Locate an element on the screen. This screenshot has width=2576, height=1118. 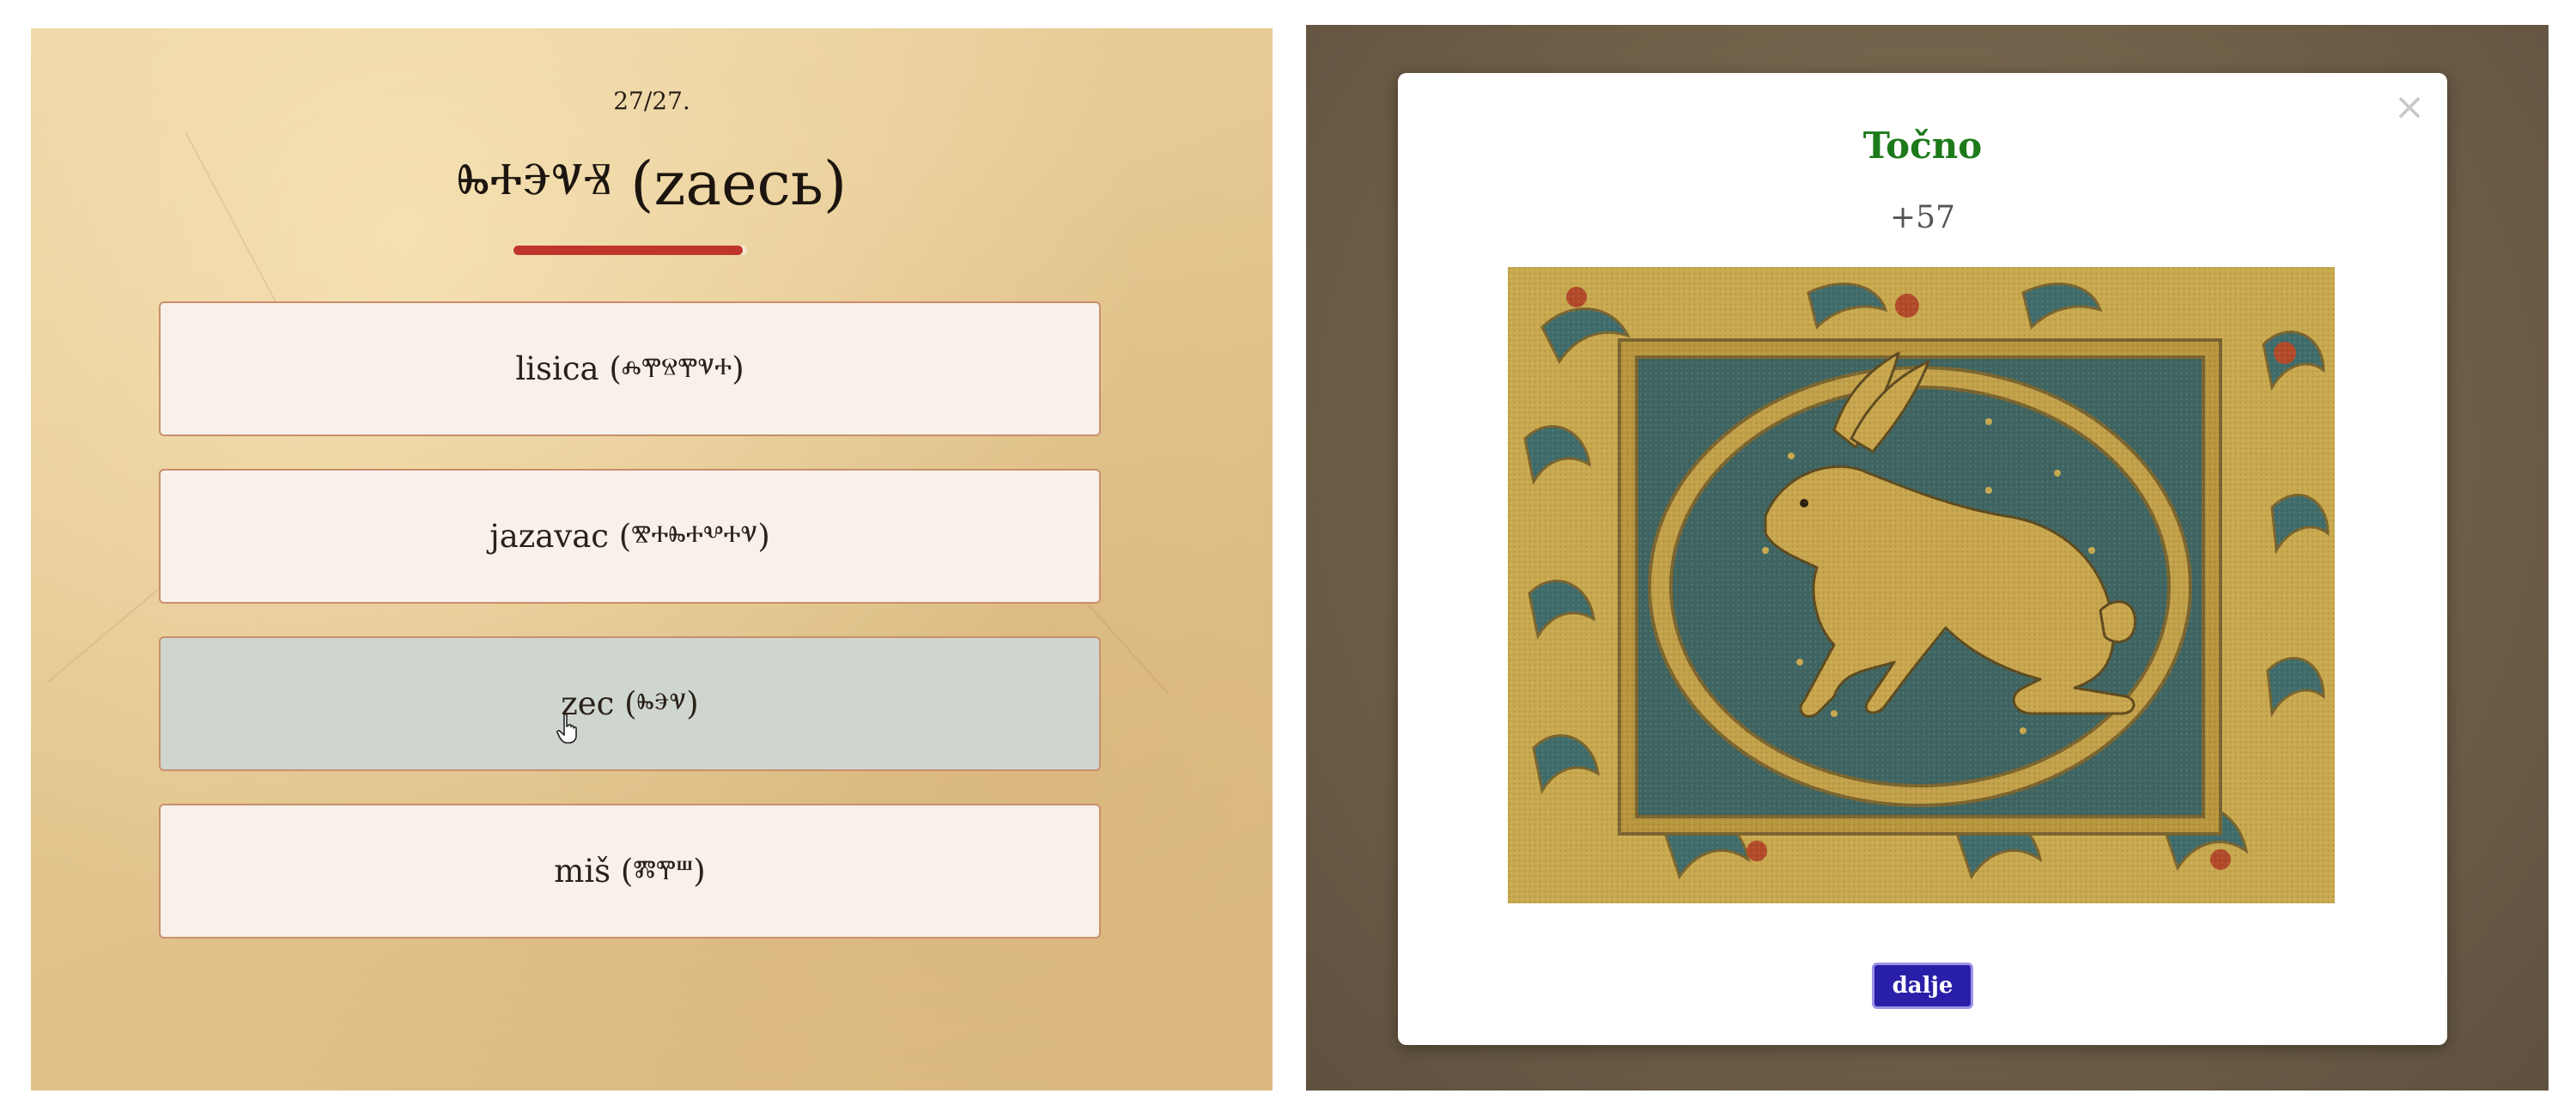
hand-cursor-icon is located at coordinates (566, 729).